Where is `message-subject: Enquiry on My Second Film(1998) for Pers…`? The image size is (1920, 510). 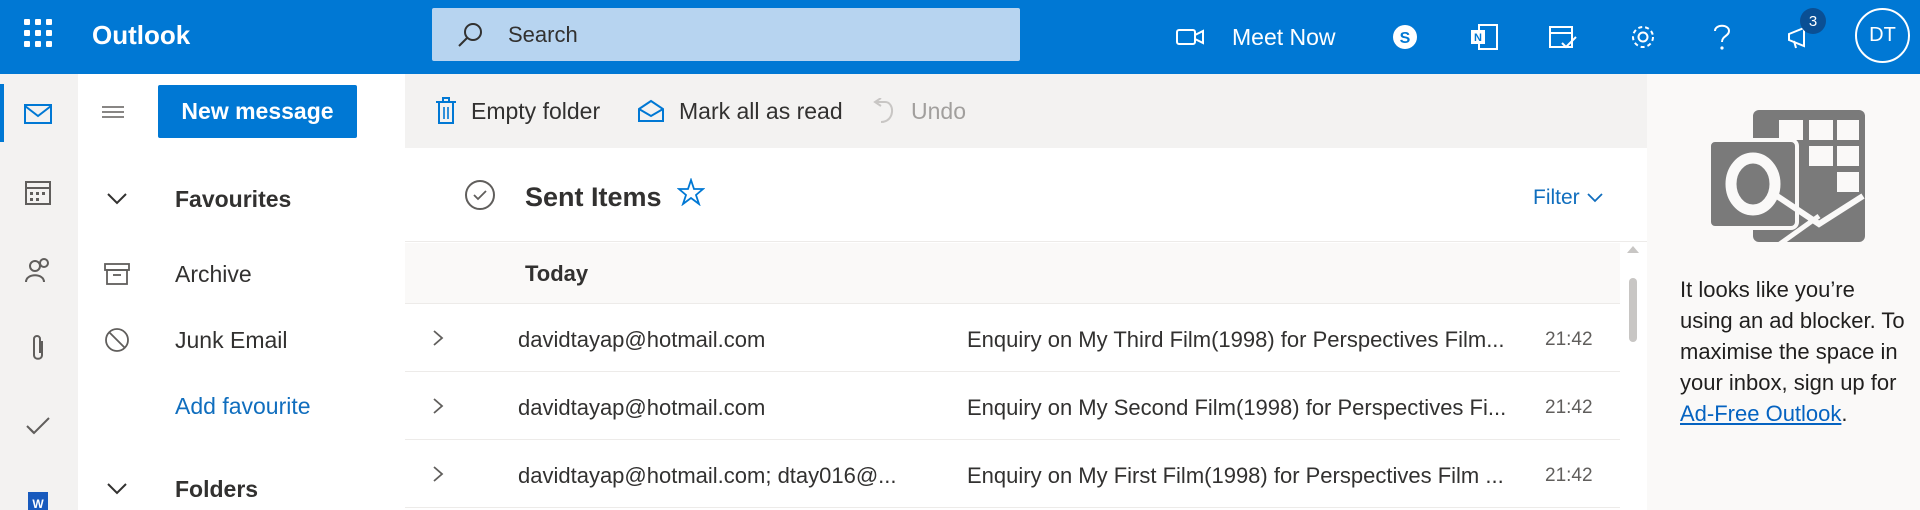
message-subject: Enquiry on My Second Film(1998) for Pers… is located at coordinates (1237, 407).